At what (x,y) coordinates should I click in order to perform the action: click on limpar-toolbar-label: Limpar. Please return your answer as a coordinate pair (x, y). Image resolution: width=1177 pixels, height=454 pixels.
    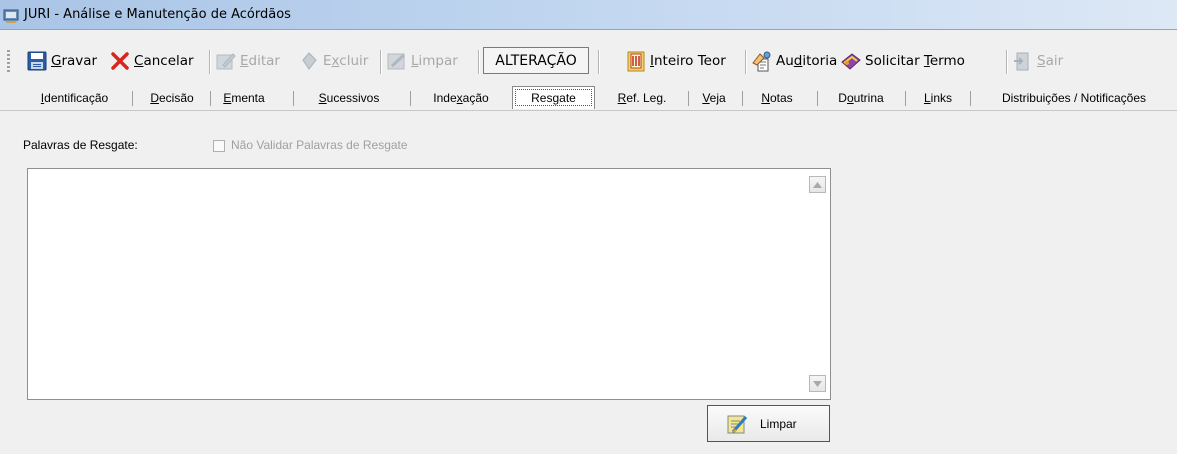
    Looking at the image, I should click on (434, 61).